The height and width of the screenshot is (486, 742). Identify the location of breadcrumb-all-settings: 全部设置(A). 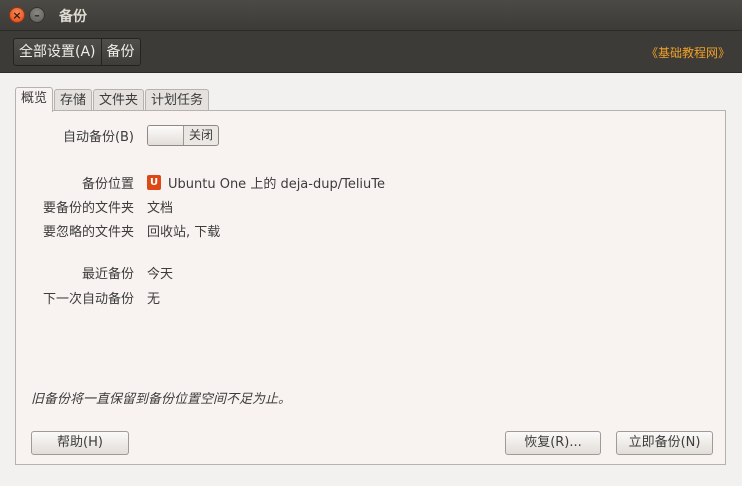
(57, 52).